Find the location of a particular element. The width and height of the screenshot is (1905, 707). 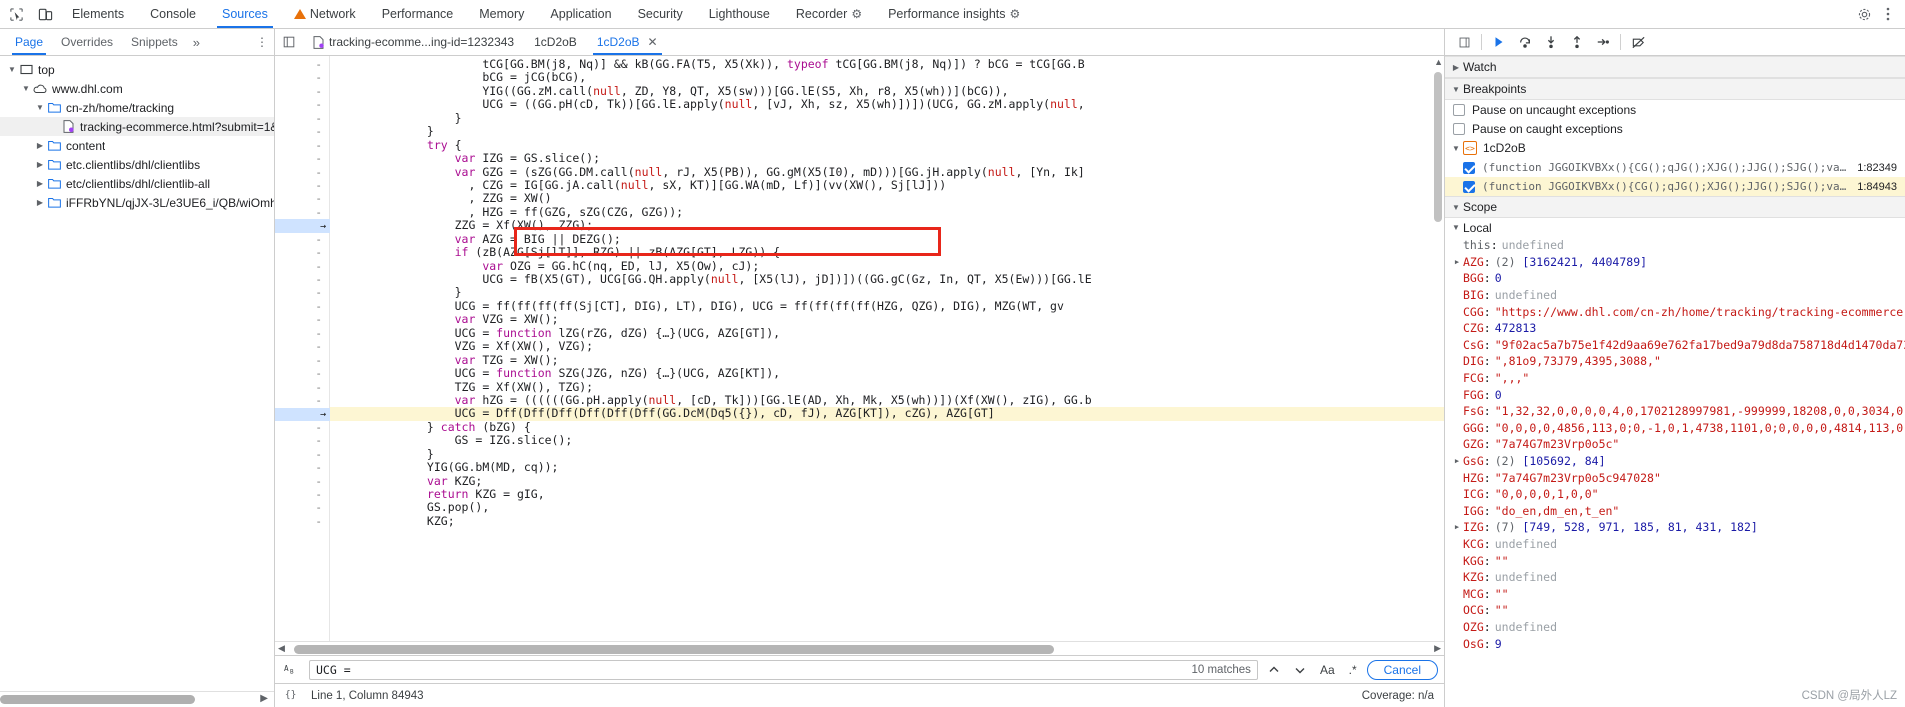

tree-item: ▼ cn-zh/home/tracking is located at coordinates (137, 107).